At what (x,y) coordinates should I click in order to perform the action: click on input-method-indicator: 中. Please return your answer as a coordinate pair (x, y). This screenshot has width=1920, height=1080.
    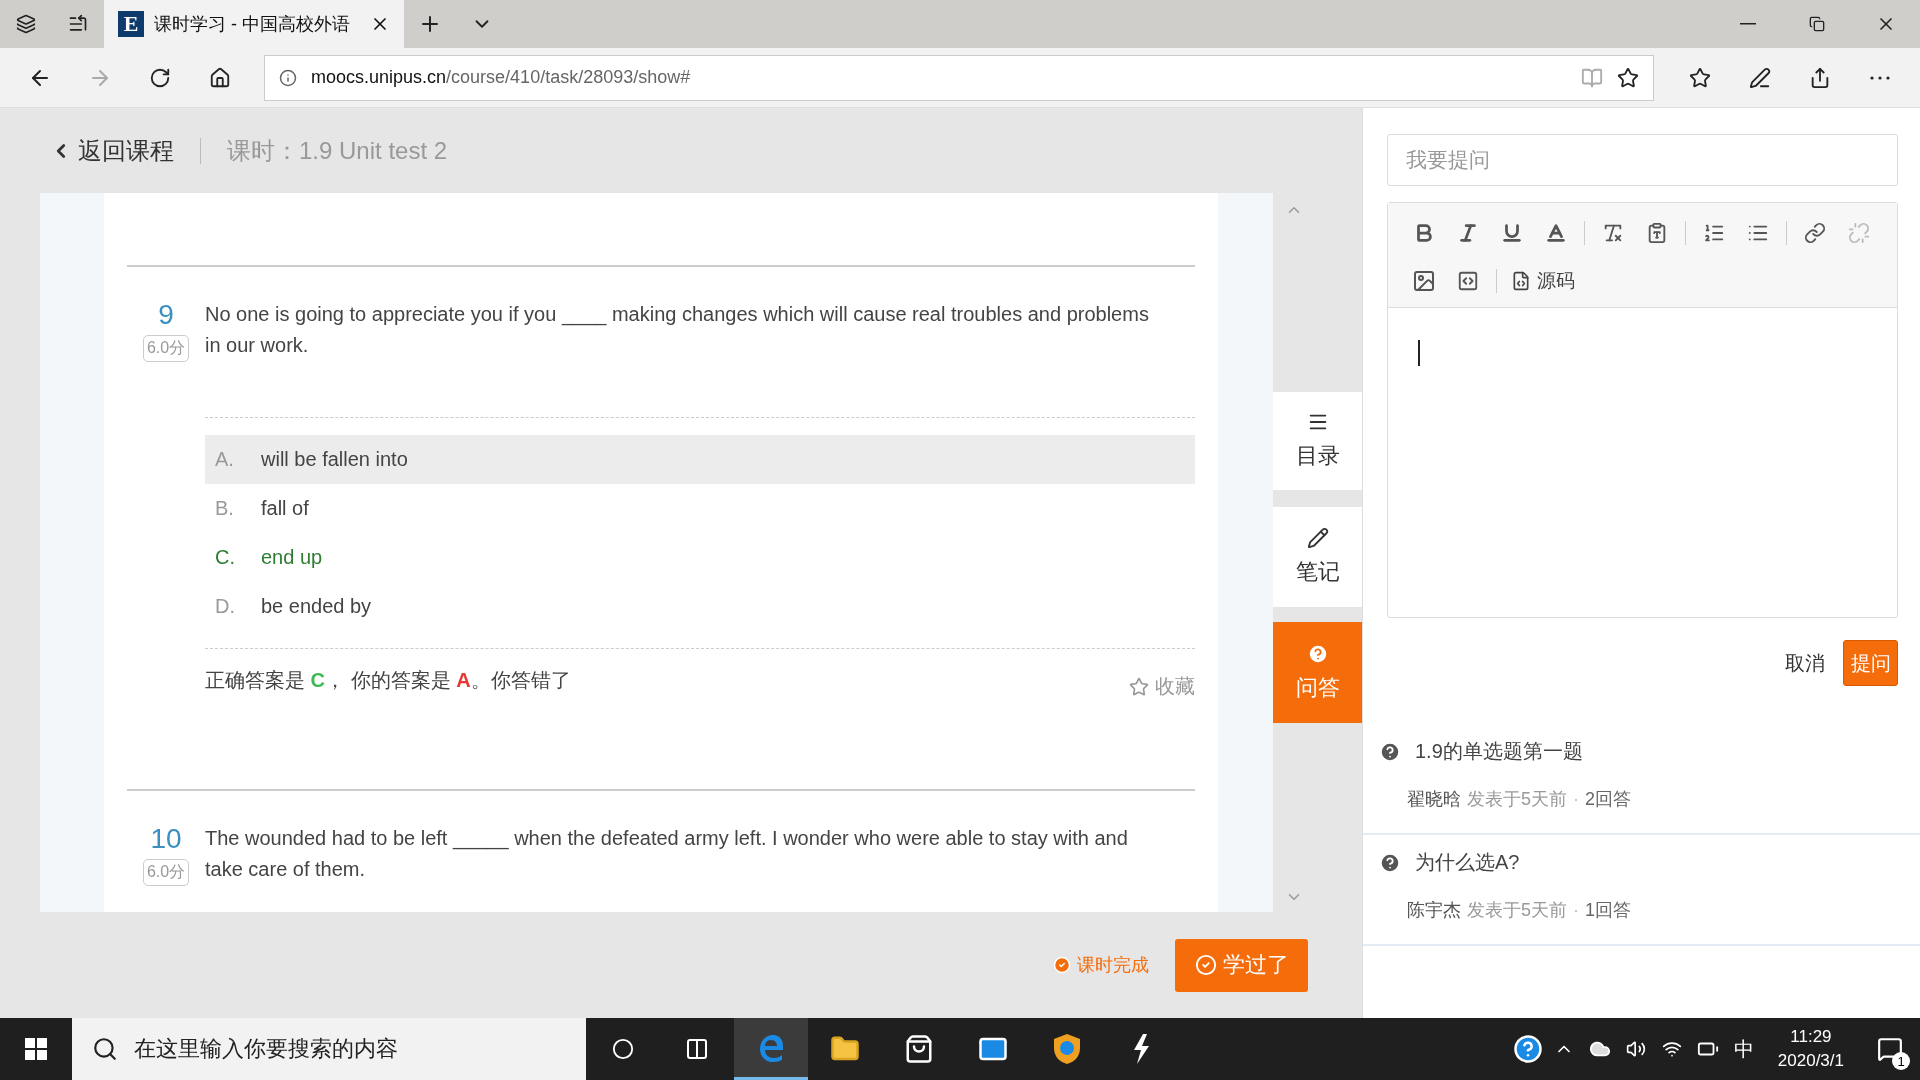
    Looking at the image, I should click on (1743, 1049).